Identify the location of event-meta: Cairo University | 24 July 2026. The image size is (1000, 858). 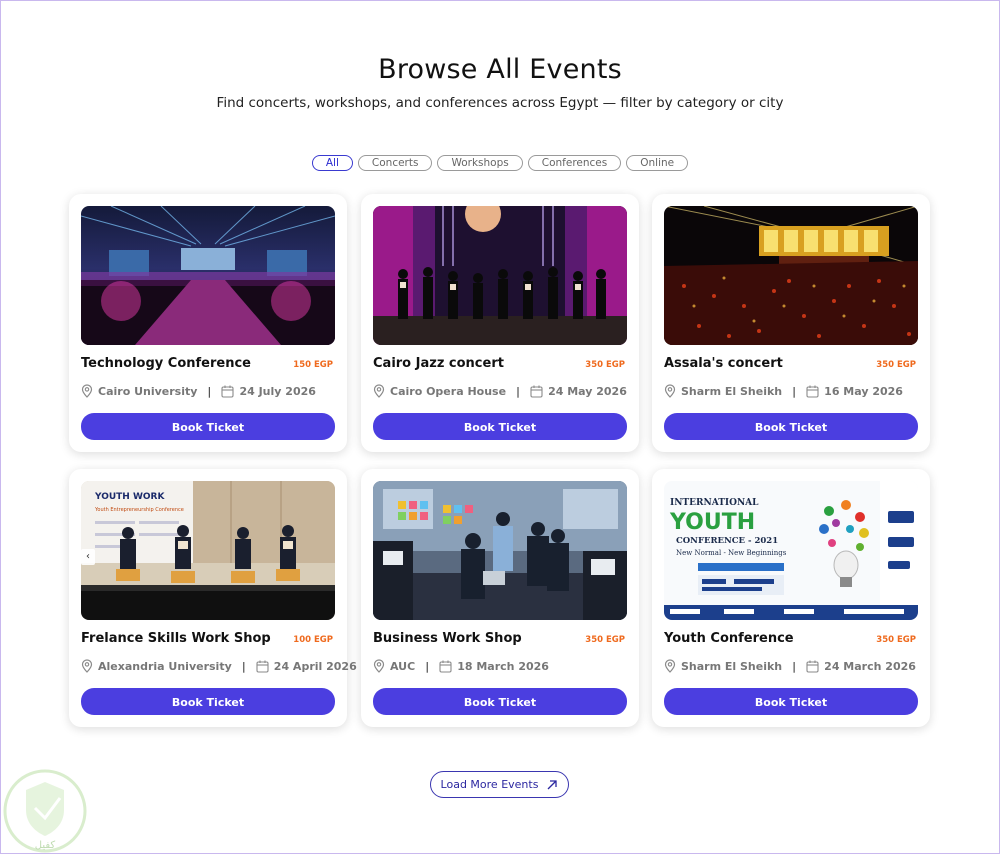
(198, 391).